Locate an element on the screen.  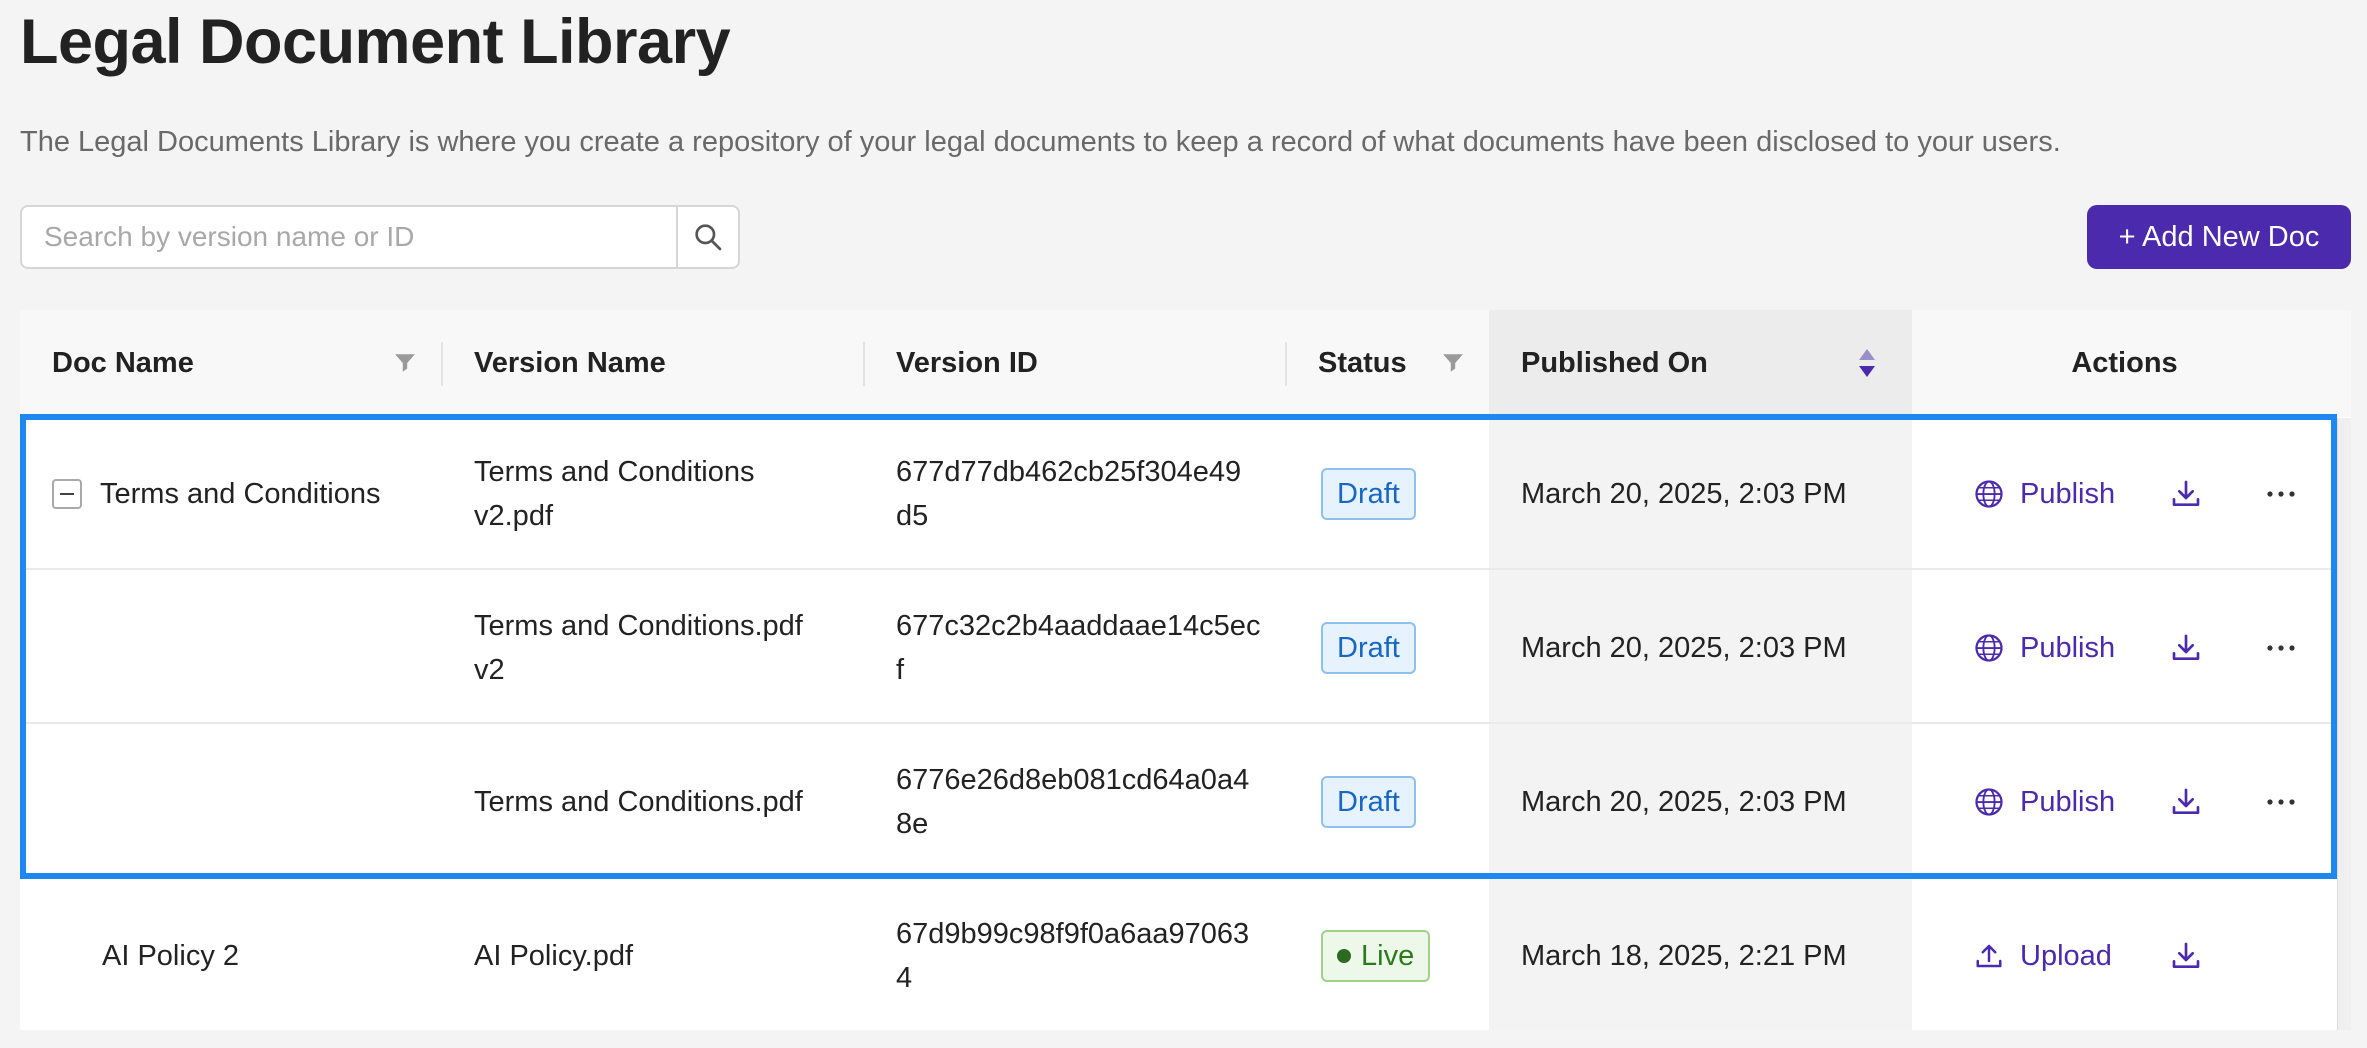
add-new-doc-button: + Add New Doc is located at coordinates (2219, 237).